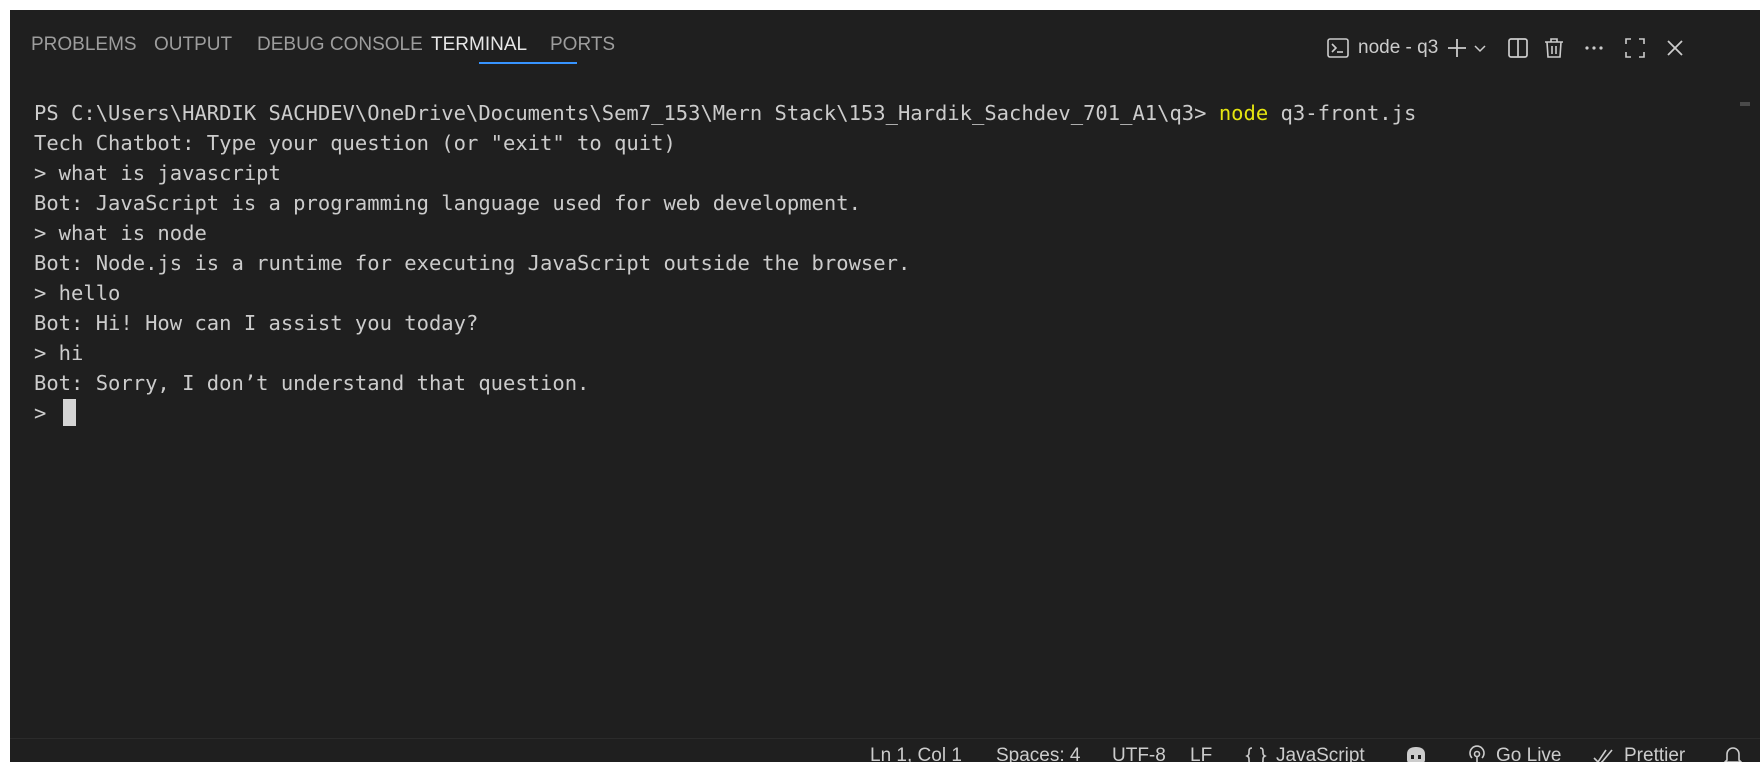 The width and height of the screenshot is (1760, 762). I want to click on status-language: JavaScript, so click(1304, 753).